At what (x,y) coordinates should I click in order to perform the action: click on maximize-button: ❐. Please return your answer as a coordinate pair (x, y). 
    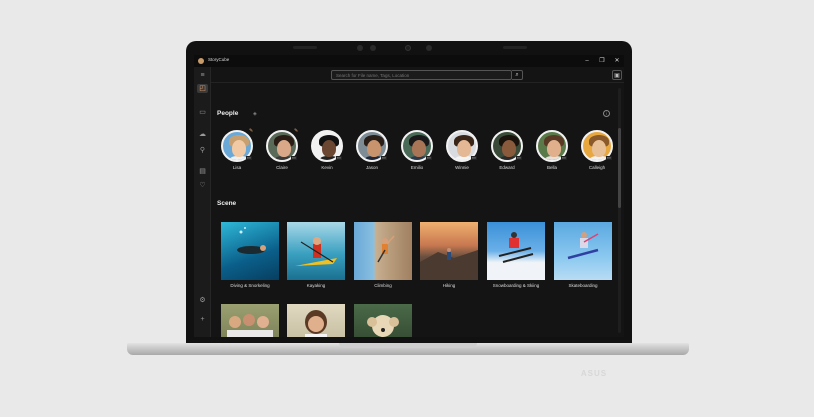
    Looking at the image, I should click on (602, 61).